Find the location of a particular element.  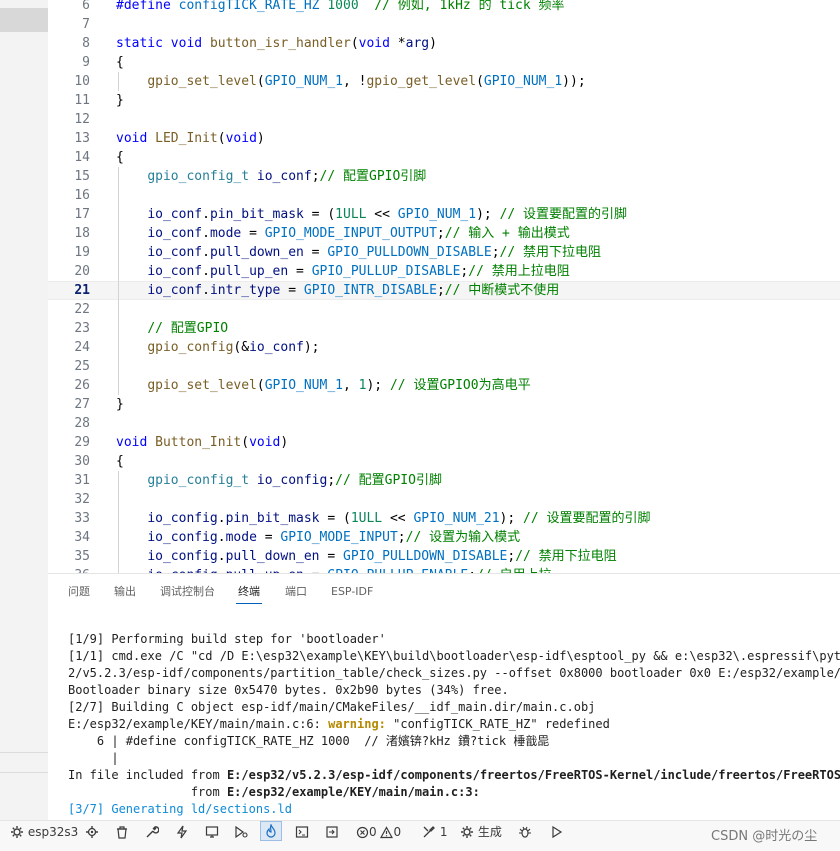

code-line: 15 gpio_config_t io_conf;// 配置GPIO引脚 is located at coordinates (444, 176).